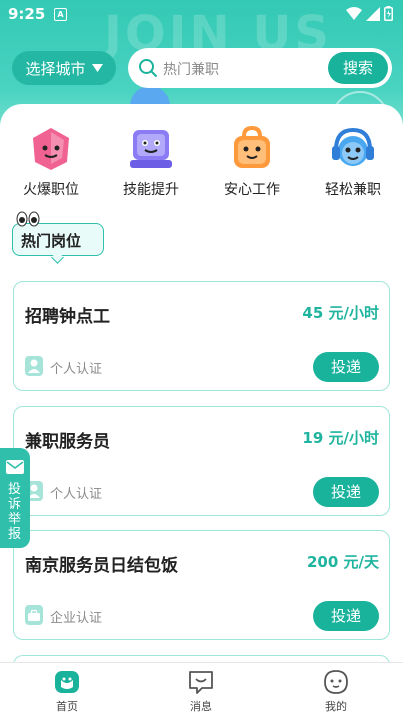 This screenshot has height=719, width=403. Describe the element at coordinates (67, 706) in the screenshot. I see `tab-label: 首页` at that location.